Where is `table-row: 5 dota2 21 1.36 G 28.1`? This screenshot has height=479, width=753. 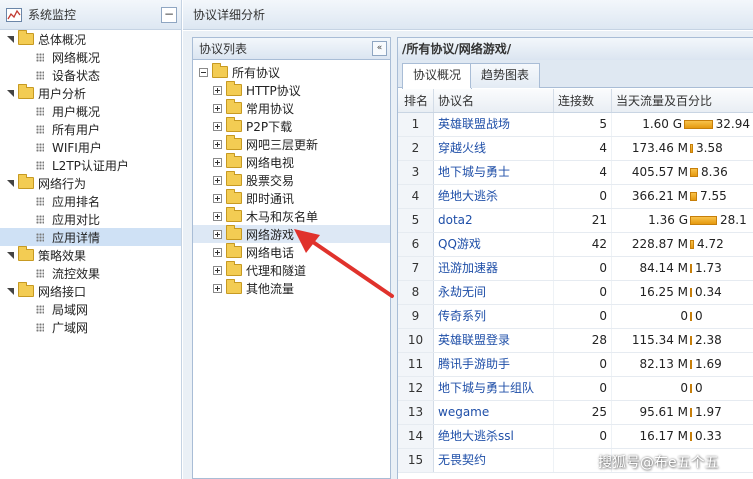 table-row: 5 dota2 21 1.36 G 28.1 is located at coordinates (575, 221).